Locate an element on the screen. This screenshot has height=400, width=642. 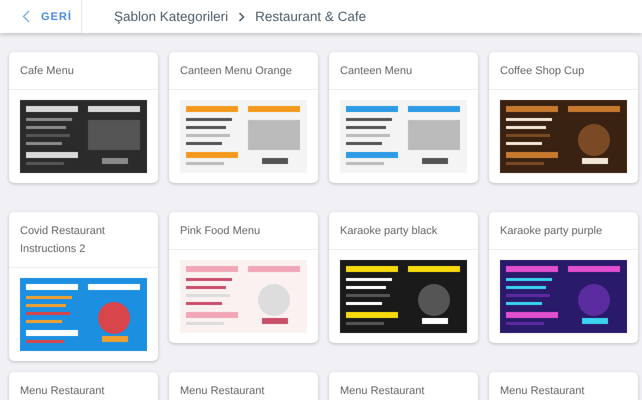
card-title: Covid Restaurant Instructions 2 is located at coordinates (62, 240).